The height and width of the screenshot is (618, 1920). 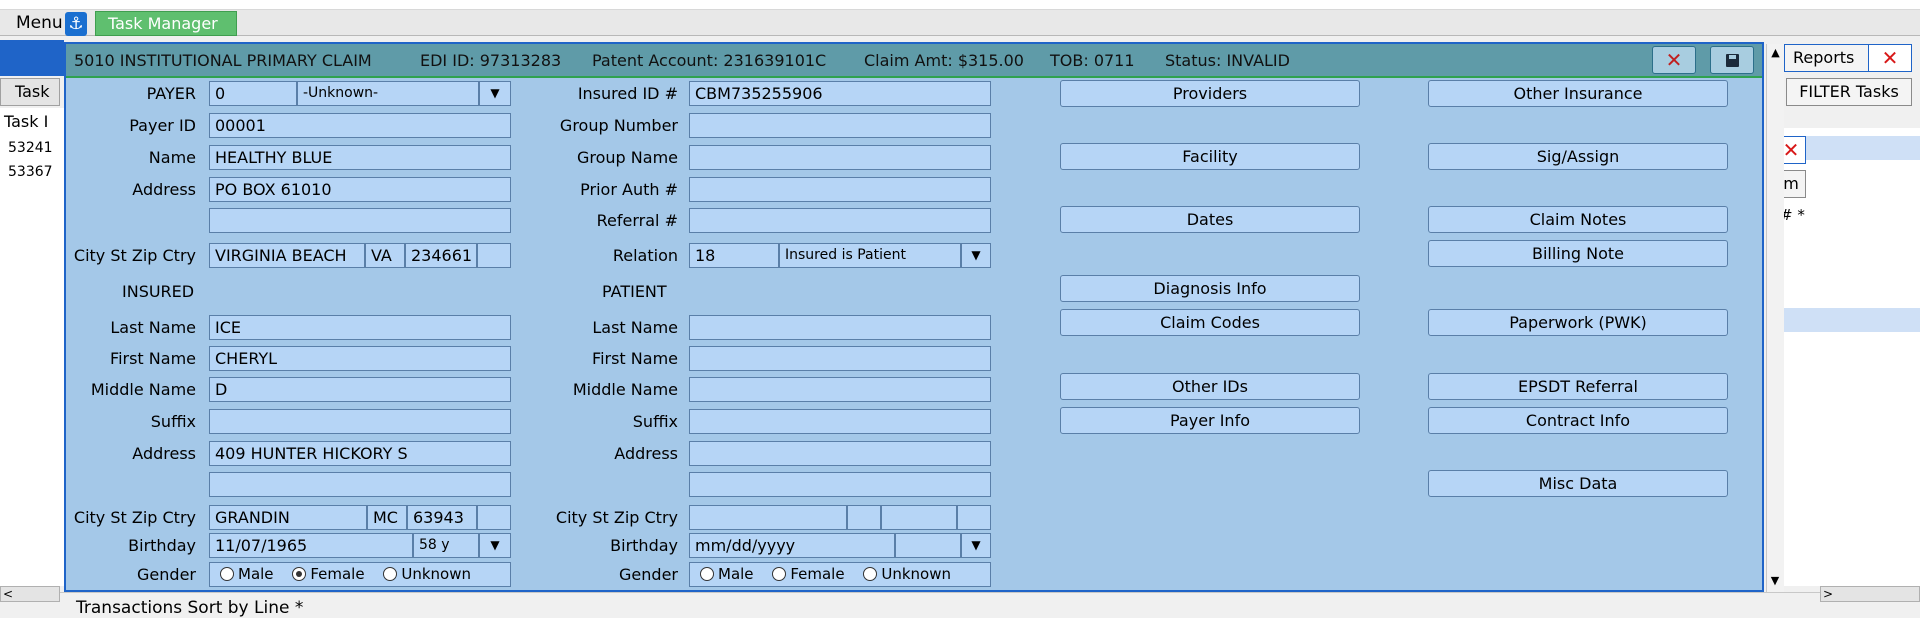 I want to click on insured-birthday-dropdown-icon: ▼, so click(x=495, y=545).